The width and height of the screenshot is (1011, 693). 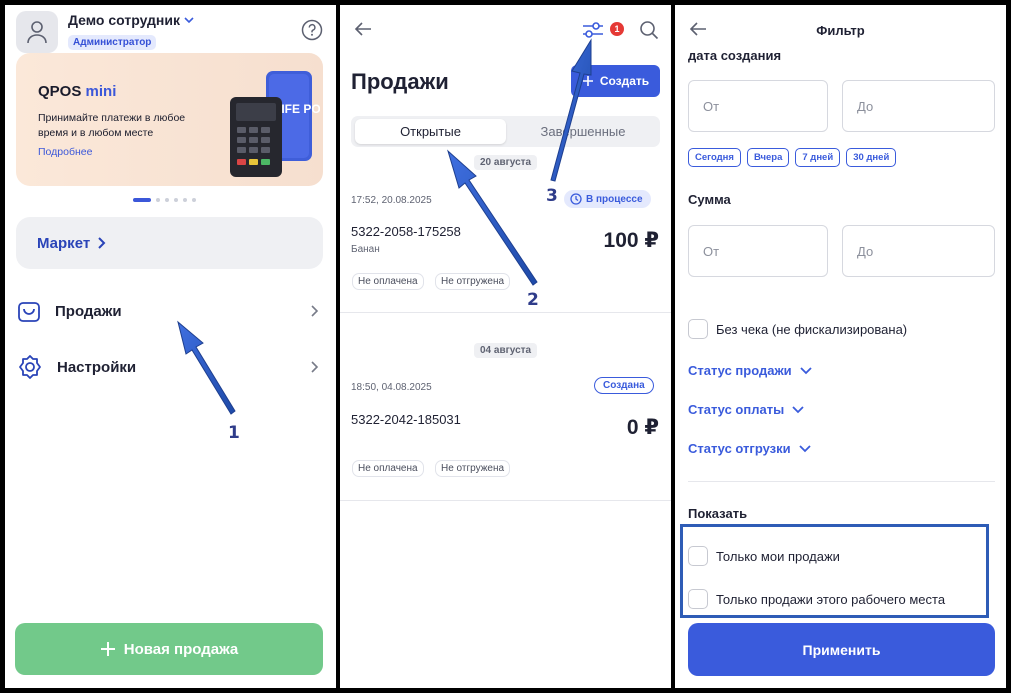 I want to click on create-button: Создать, so click(x=615, y=81).